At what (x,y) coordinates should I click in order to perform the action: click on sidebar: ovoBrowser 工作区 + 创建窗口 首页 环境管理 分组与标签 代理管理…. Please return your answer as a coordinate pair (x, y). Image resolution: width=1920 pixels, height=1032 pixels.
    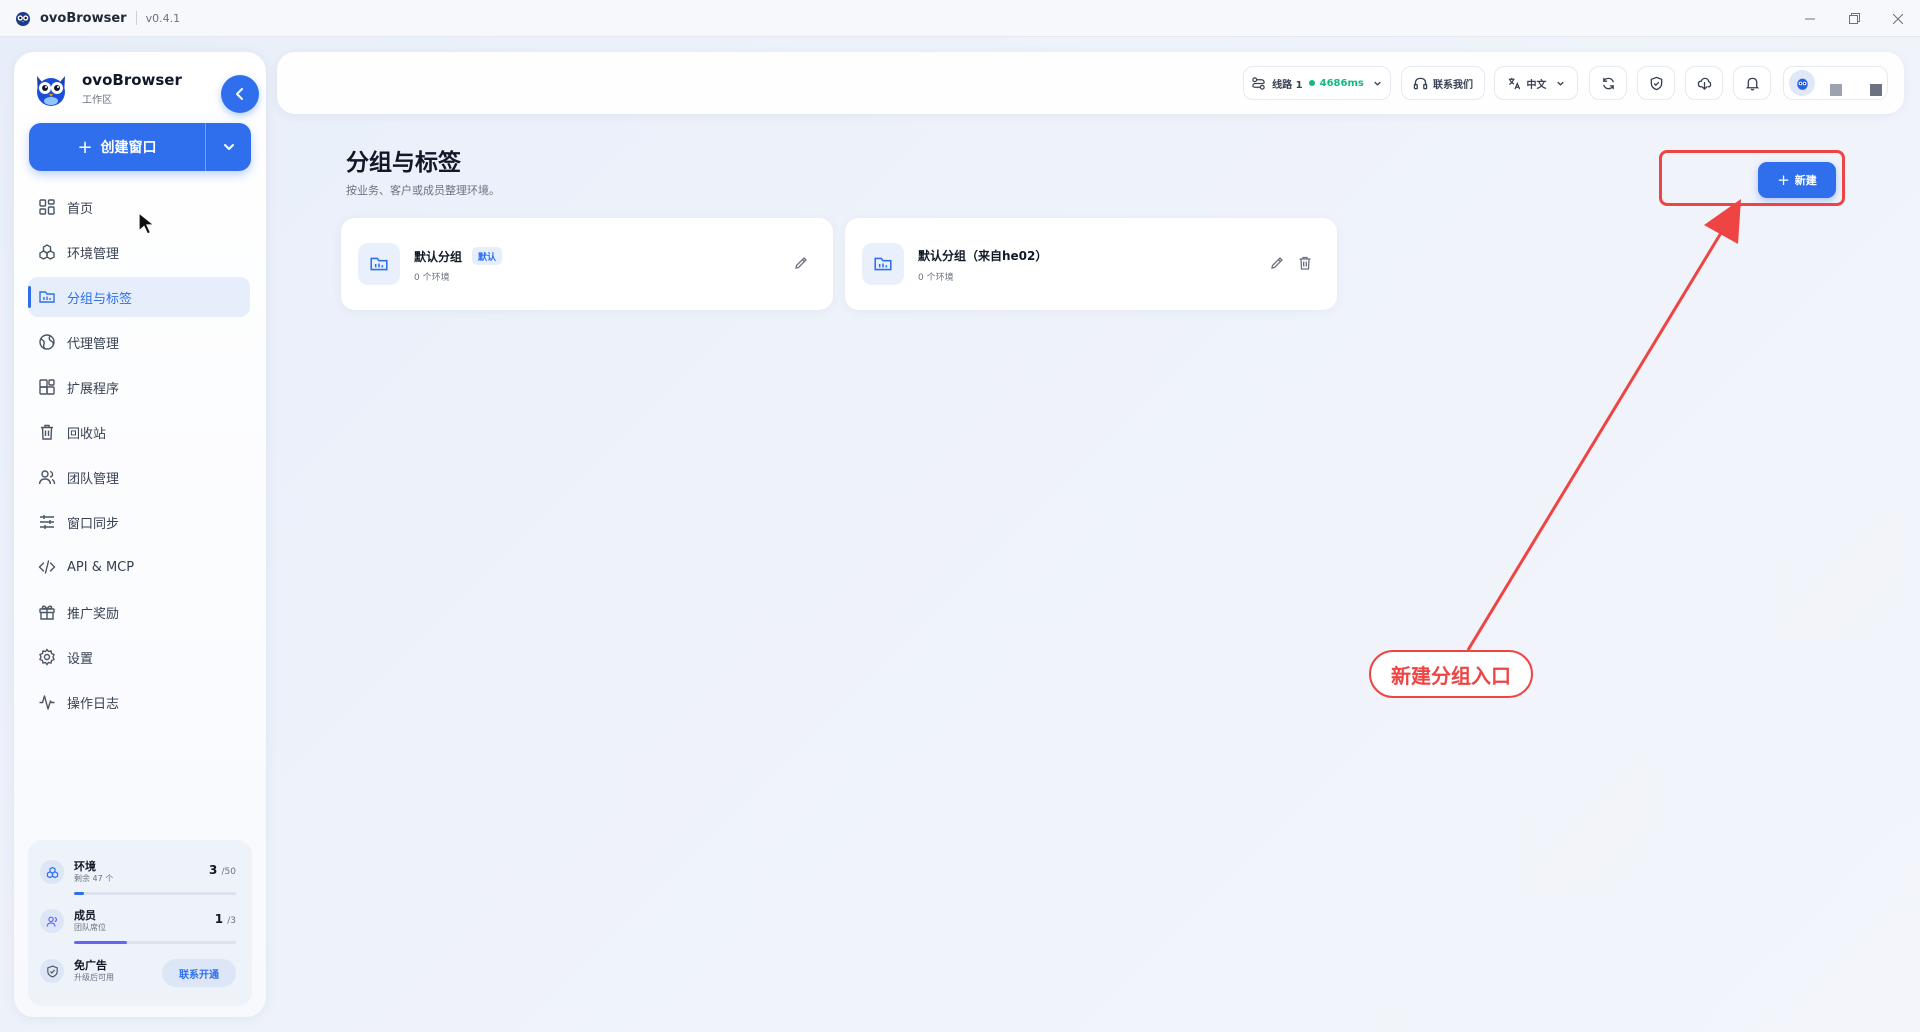
    Looking at the image, I should click on (140, 534).